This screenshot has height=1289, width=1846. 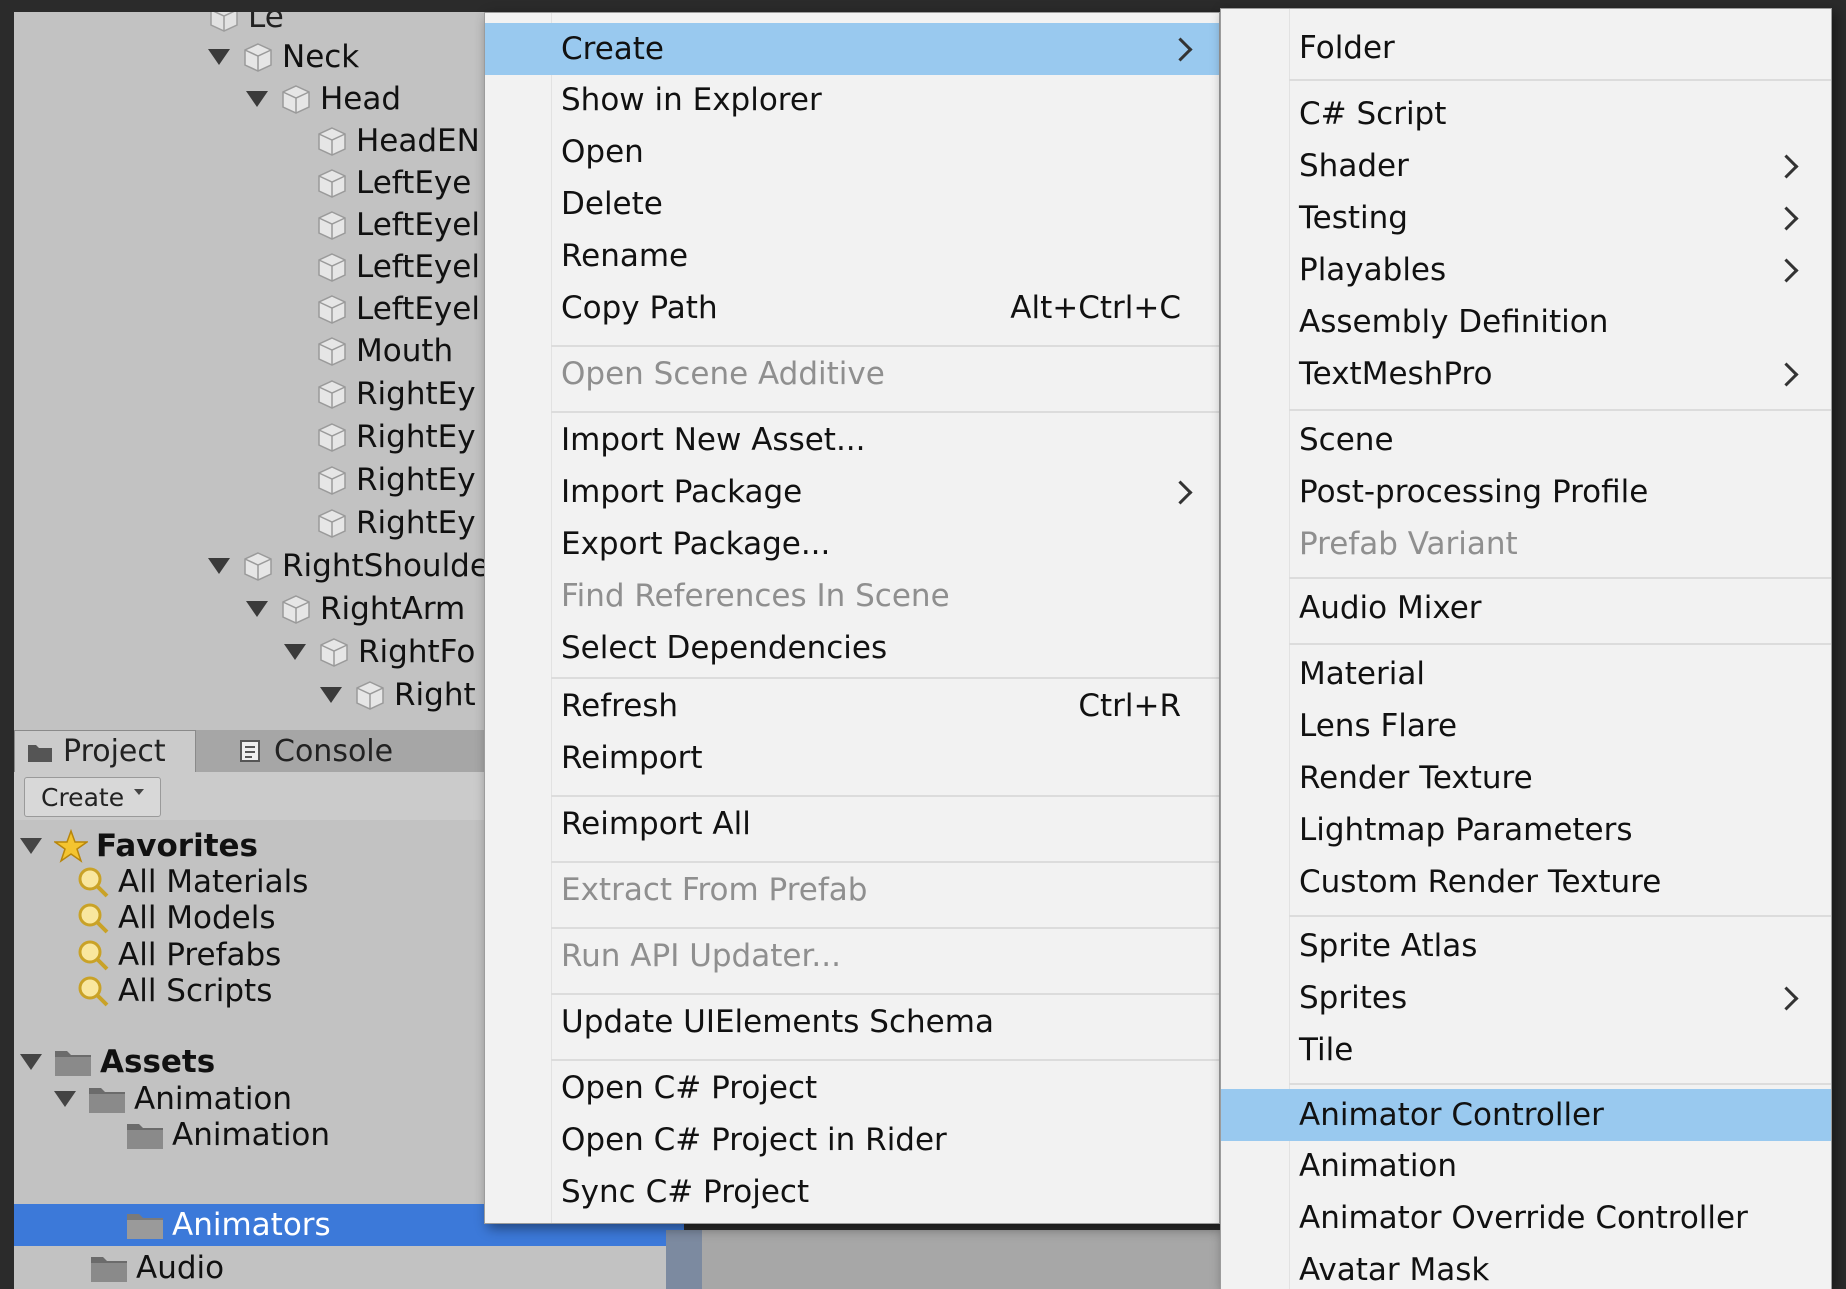 I want to click on assets-header: Assets, so click(x=117, y=1062).